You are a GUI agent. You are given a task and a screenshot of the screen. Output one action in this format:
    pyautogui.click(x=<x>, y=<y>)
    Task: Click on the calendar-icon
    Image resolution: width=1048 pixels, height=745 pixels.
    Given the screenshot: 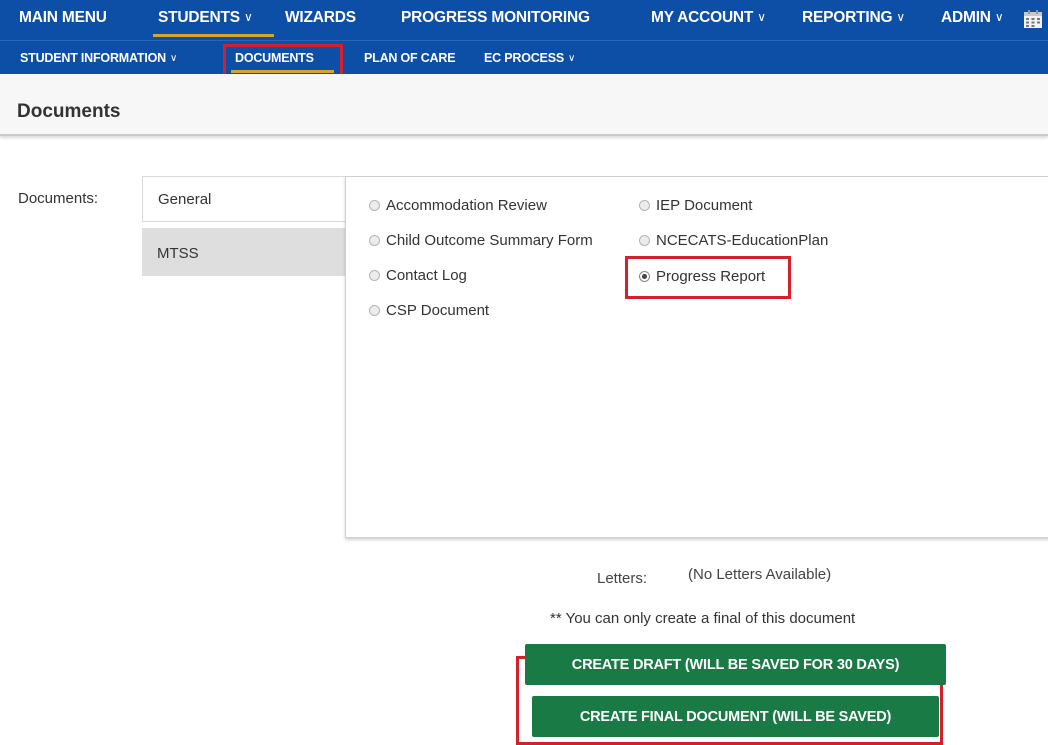 What is the action you would take?
    pyautogui.click(x=1033, y=19)
    